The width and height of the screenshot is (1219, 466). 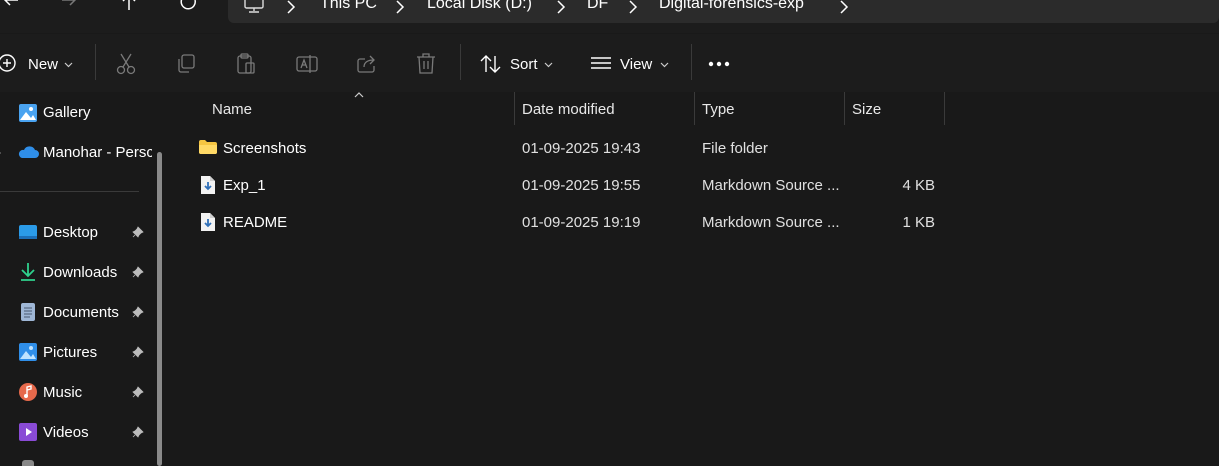 I want to click on sidebar-item-videos: Videos, so click(x=77, y=432).